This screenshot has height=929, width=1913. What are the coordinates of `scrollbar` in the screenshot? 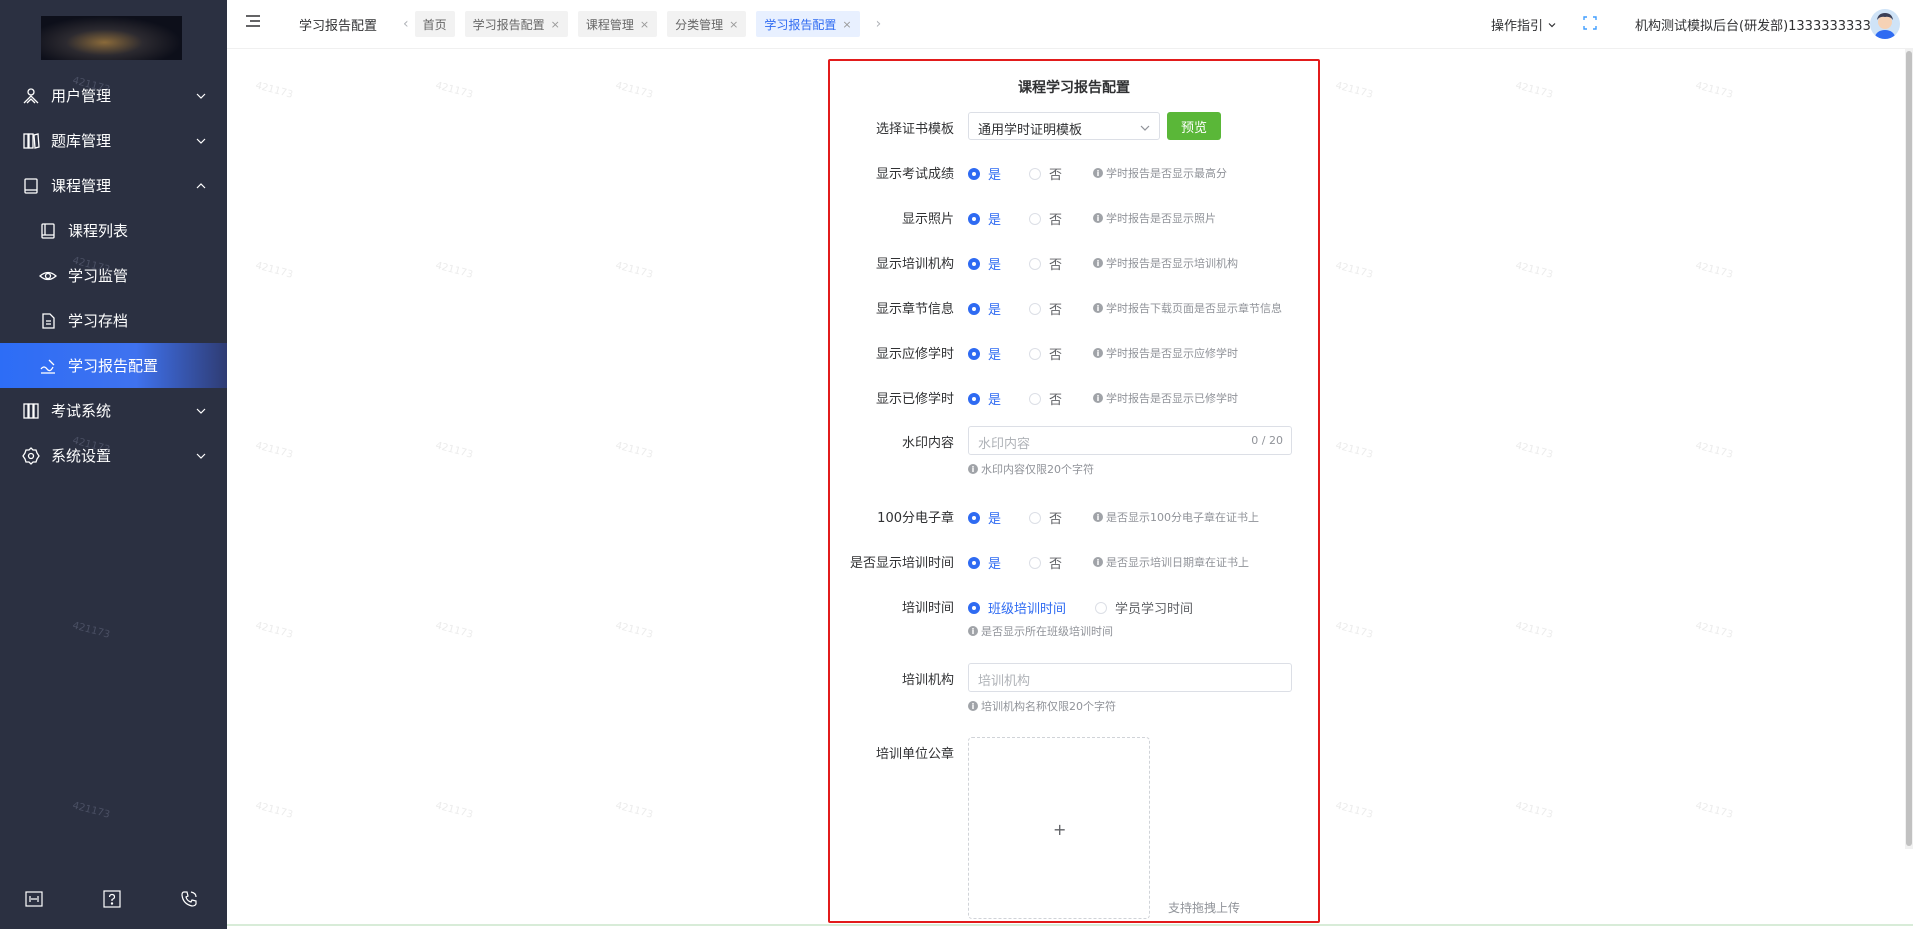 It's located at (1909, 449).